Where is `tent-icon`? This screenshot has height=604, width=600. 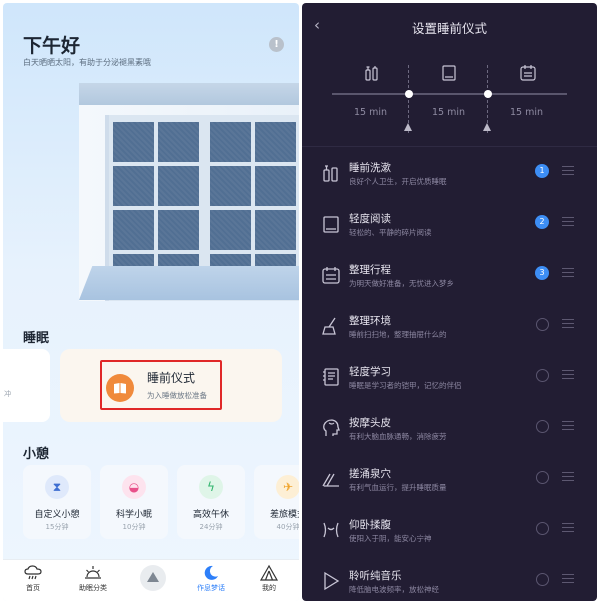
tent-icon is located at coordinates (269, 572).